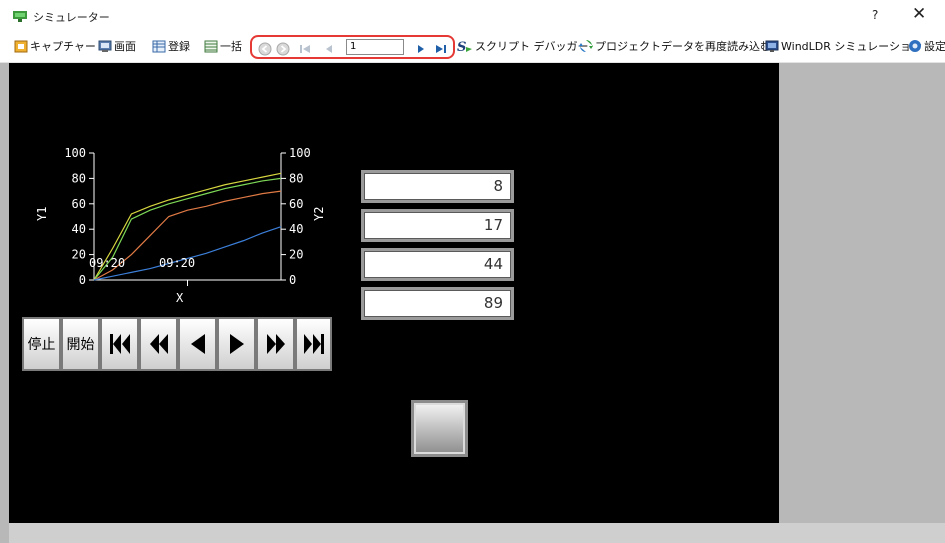 This screenshot has width=945, height=543. Describe the element at coordinates (329, 49) in the screenshot. I see `previous-page-icon` at that location.